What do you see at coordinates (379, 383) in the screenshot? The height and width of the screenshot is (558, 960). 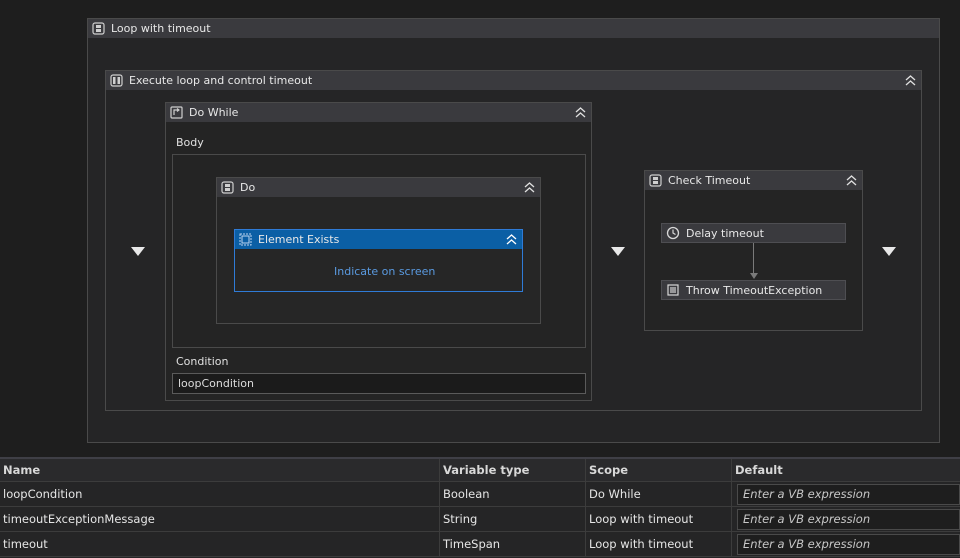 I see `condition-input: loopCondition` at bounding box center [379, 383].